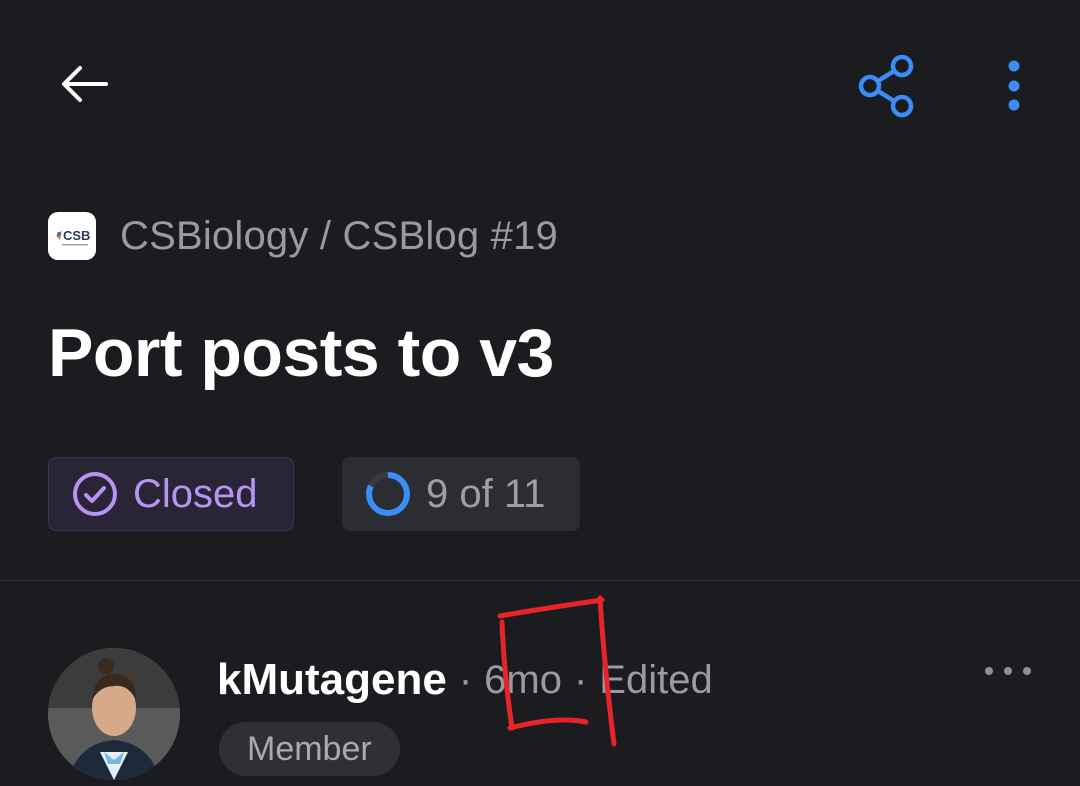 Image resolution: width=1080 pixels, height=786 pixels. I want to click on tasks-progress-badge: 9 of 11, so click(461, 494).